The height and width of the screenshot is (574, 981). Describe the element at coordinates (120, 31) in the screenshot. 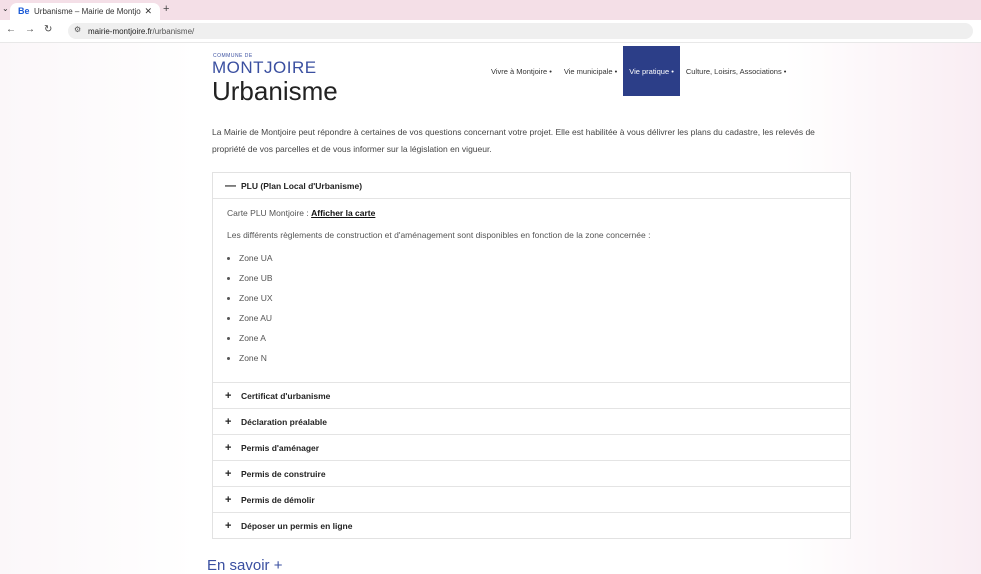

I see `url-domain: mairie-montjoire.fr` at that location.